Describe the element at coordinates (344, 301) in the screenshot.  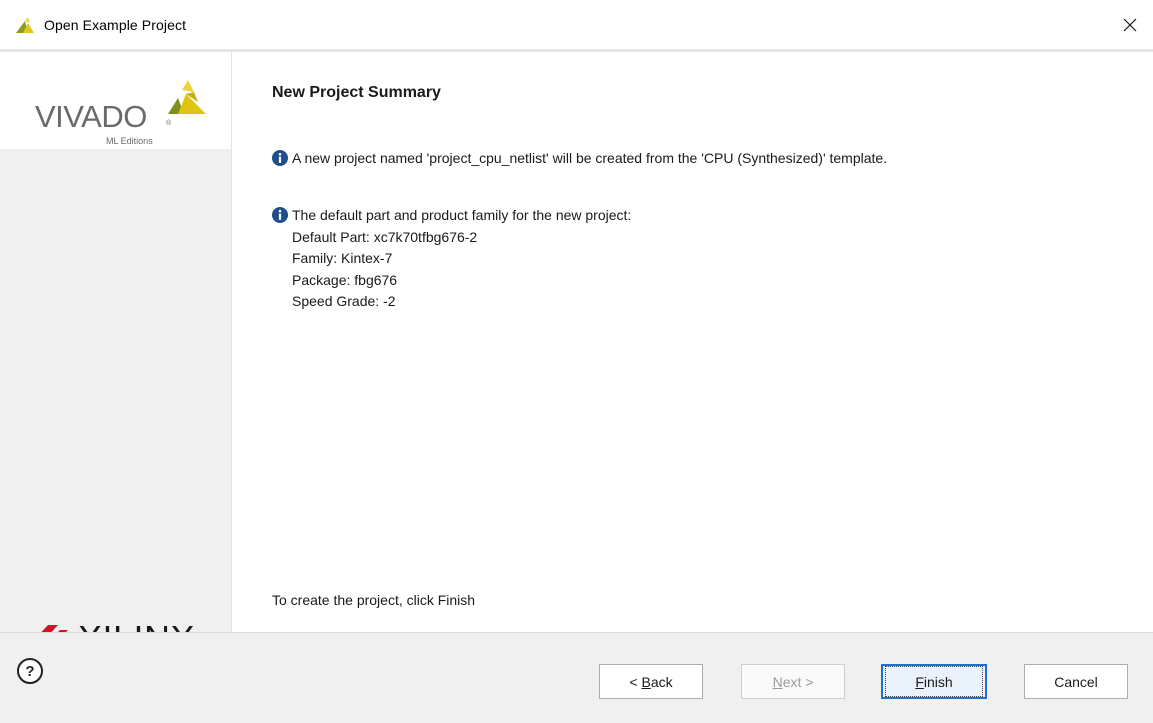
I see `speed-grade: Speed Grade: -2` at that location.